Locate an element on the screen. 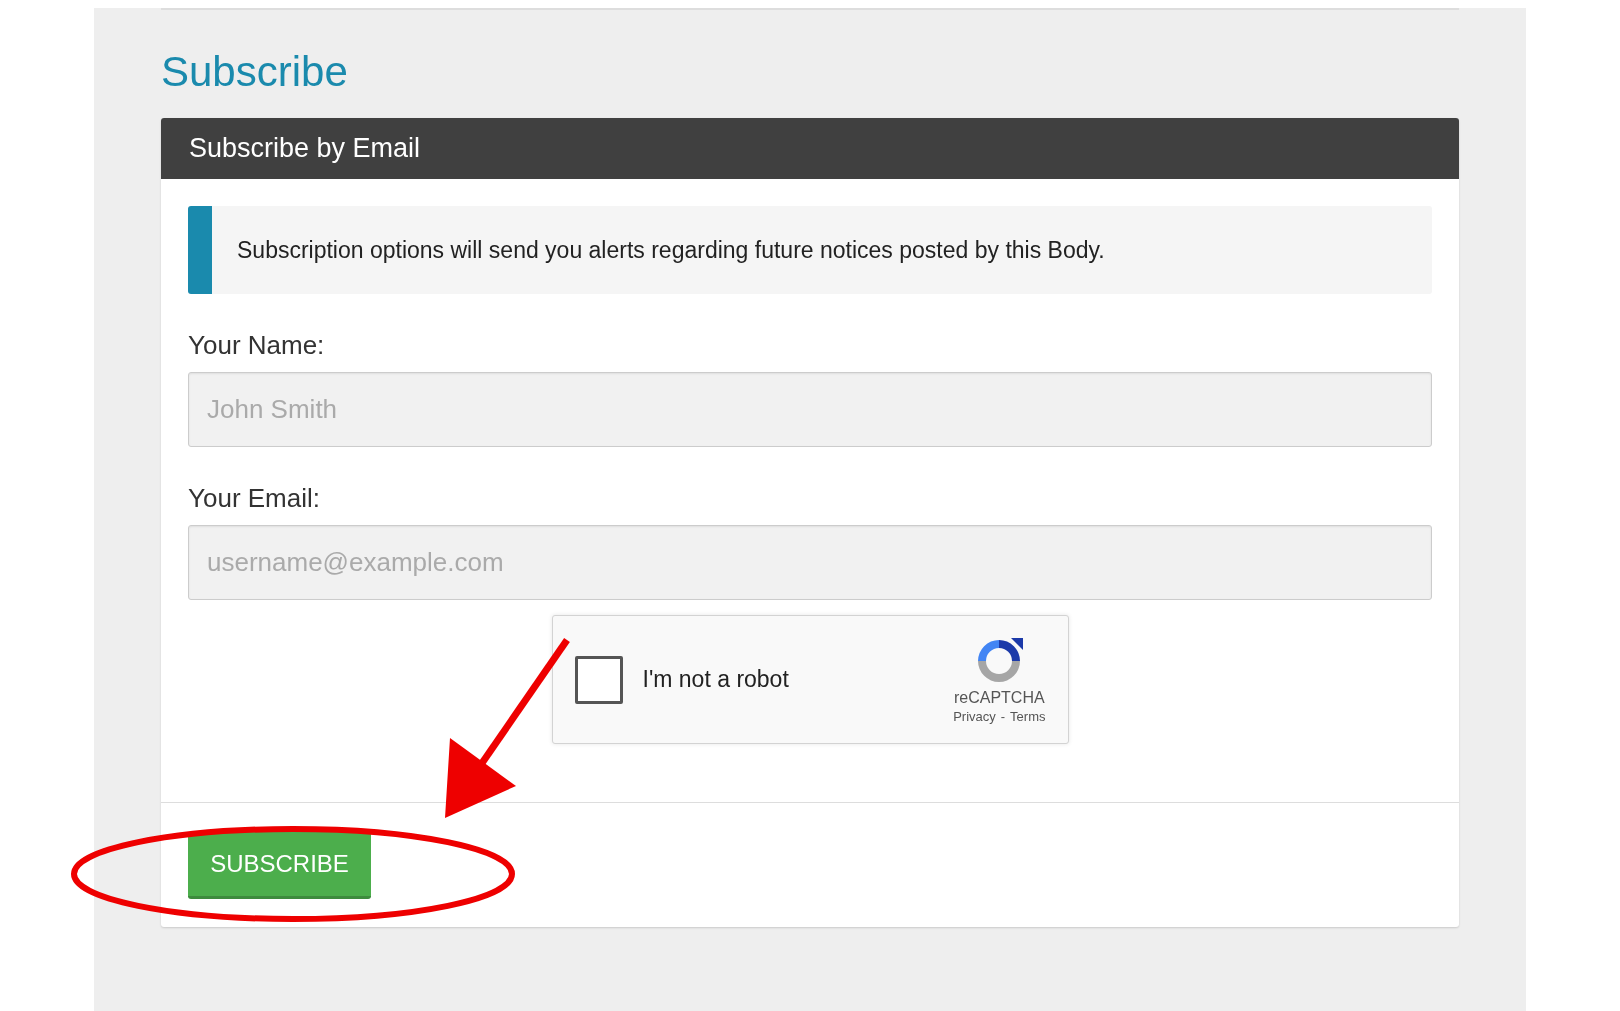  text-field: John Smith is located at coordinates (810, 409).